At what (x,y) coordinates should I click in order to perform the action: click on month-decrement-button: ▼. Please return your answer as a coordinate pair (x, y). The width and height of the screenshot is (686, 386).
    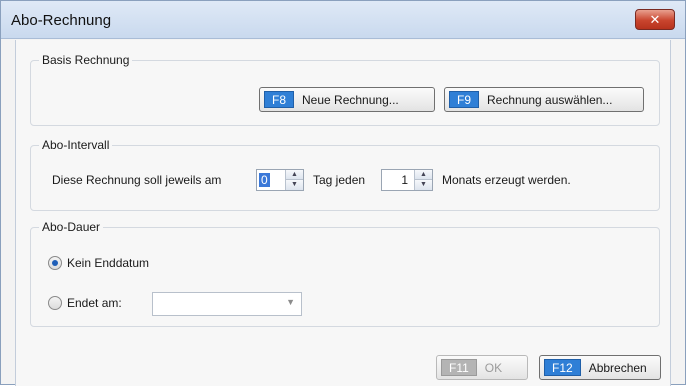
    Looking at the image, I should click on (423, 185).